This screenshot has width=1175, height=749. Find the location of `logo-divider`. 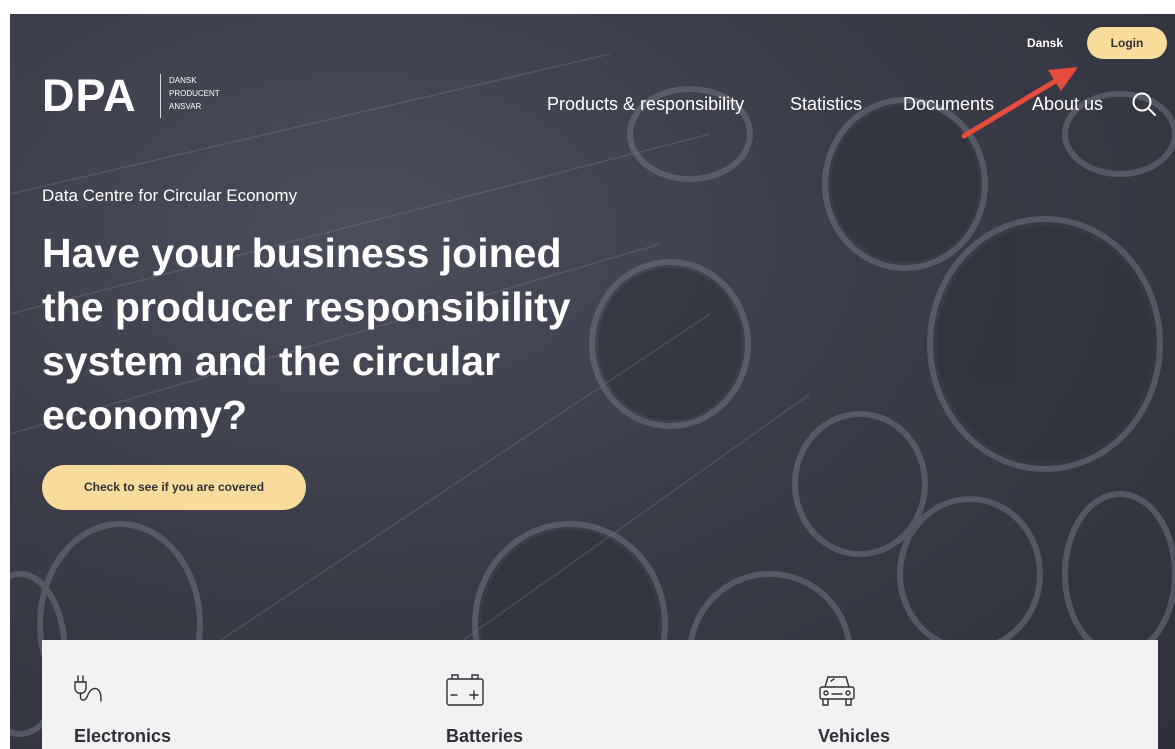

logo-divider is located at coordinates (160, 96).